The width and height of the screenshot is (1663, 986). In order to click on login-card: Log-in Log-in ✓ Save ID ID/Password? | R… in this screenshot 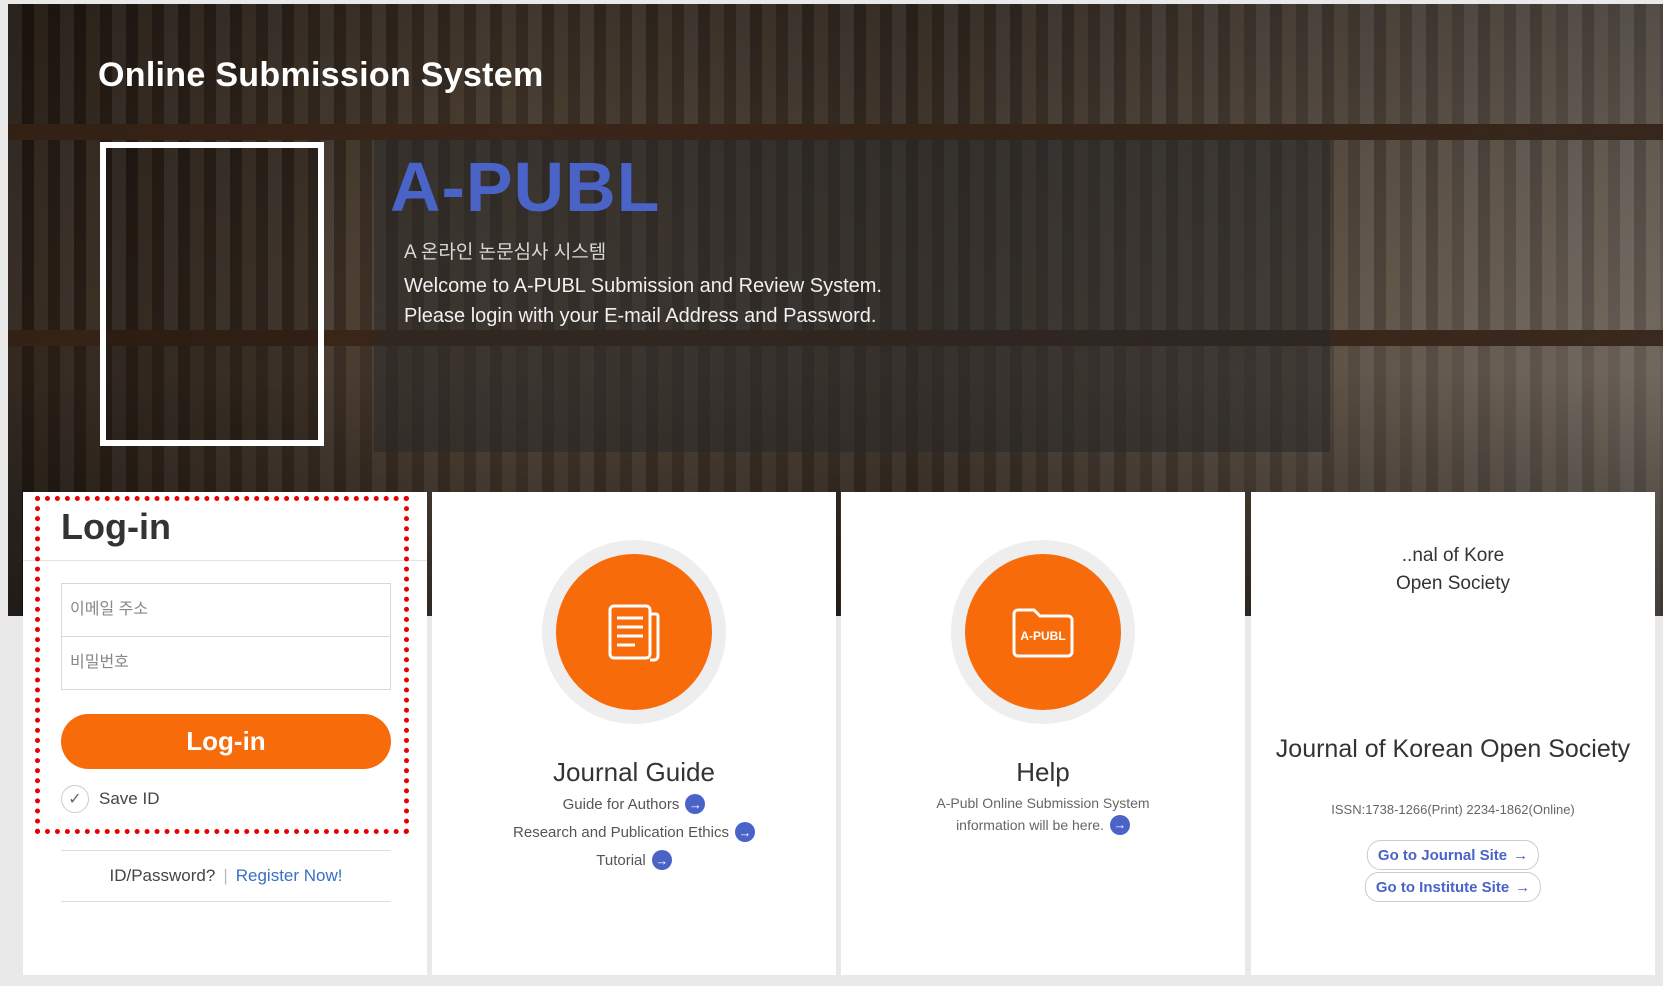, I will do `click(225, 733)`.